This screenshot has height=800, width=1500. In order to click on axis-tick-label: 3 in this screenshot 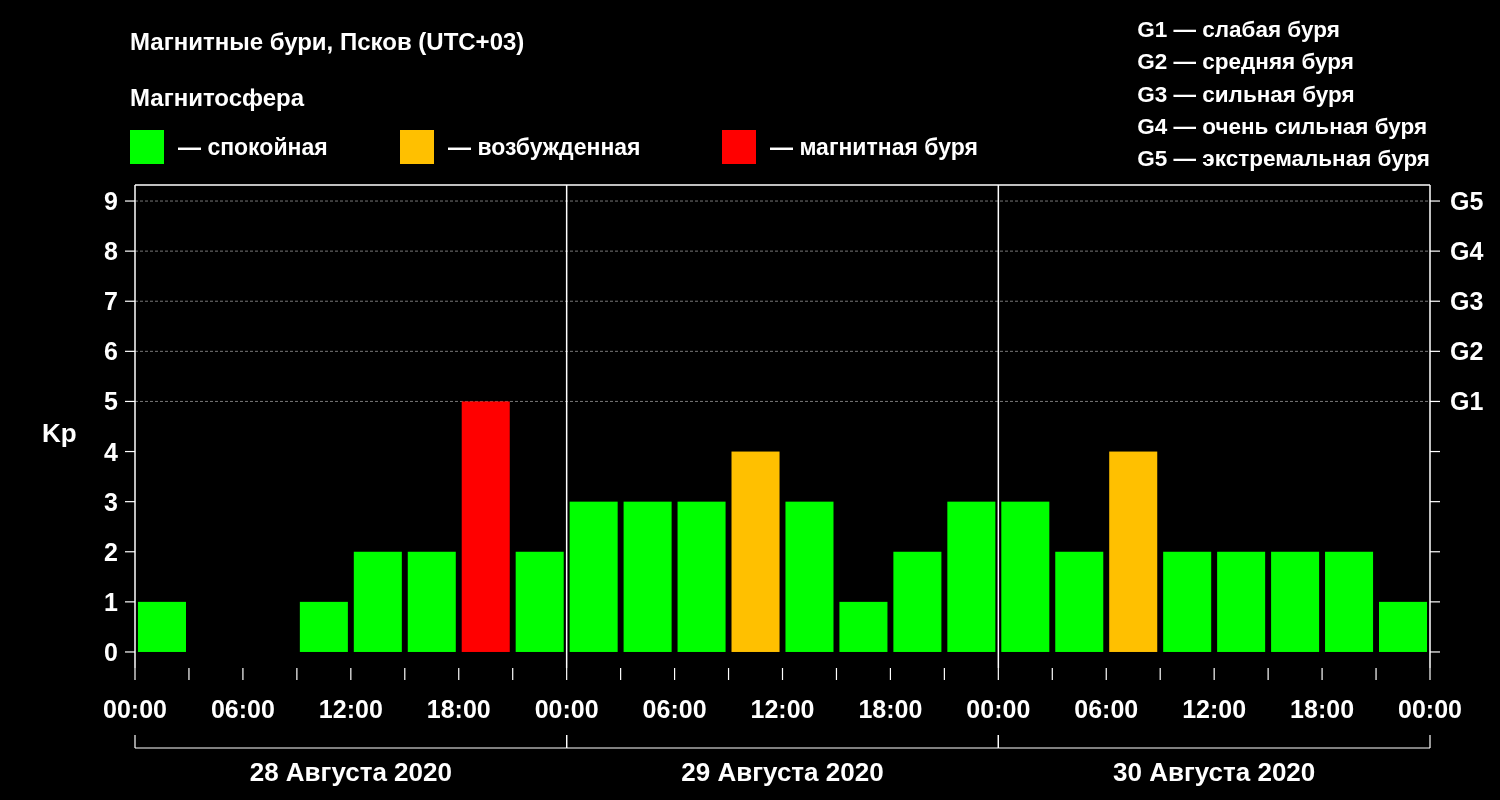, I will do `click(111, 501)`.